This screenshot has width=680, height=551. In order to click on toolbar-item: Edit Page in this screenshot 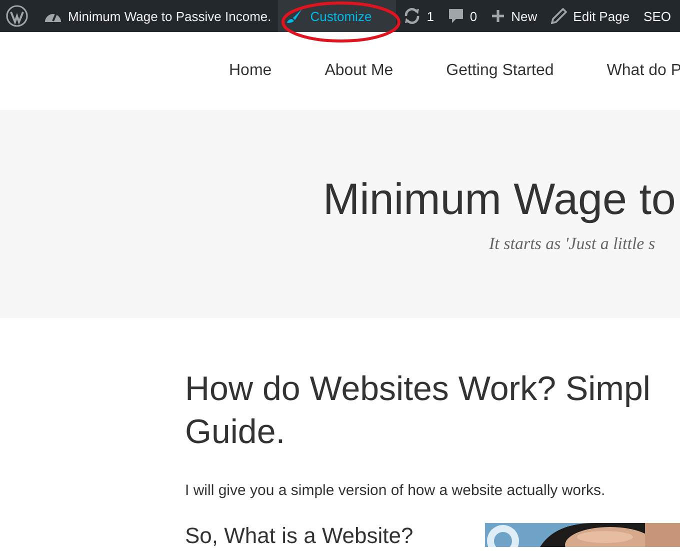, I will do `click(590, 16)`.